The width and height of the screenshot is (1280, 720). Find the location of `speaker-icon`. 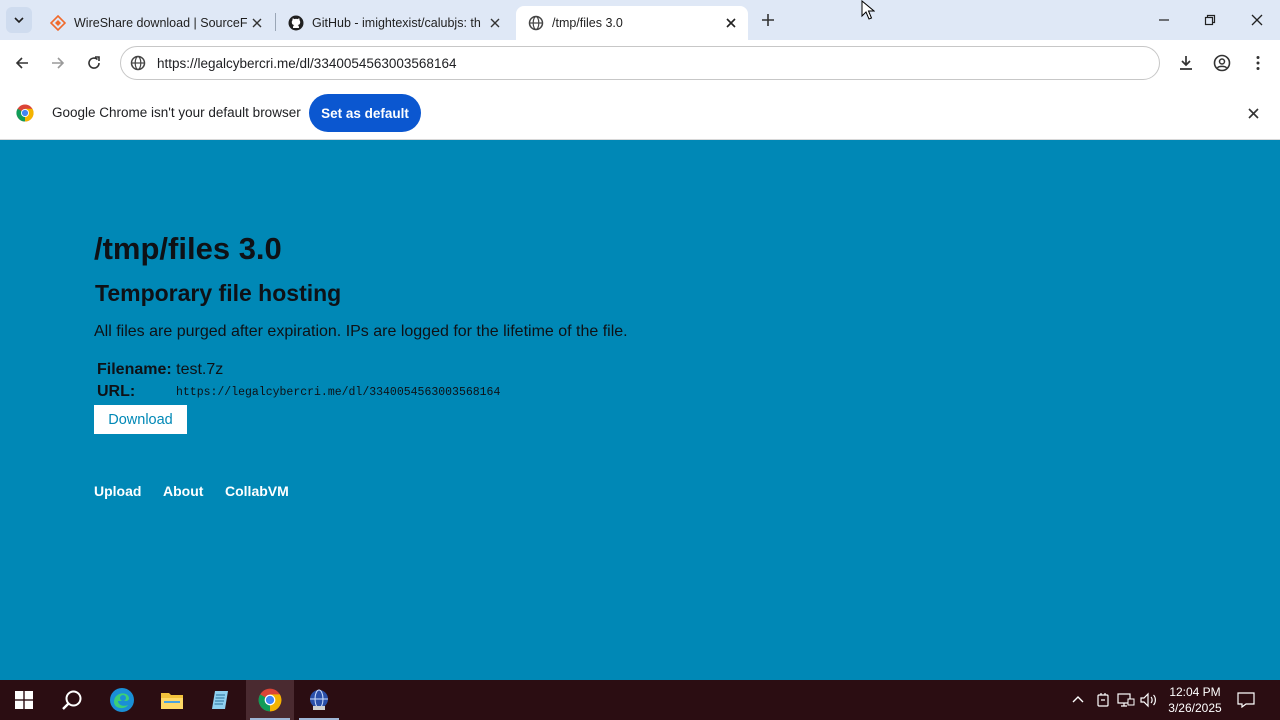

speaker-icon is located at coordinates (1148, 700).